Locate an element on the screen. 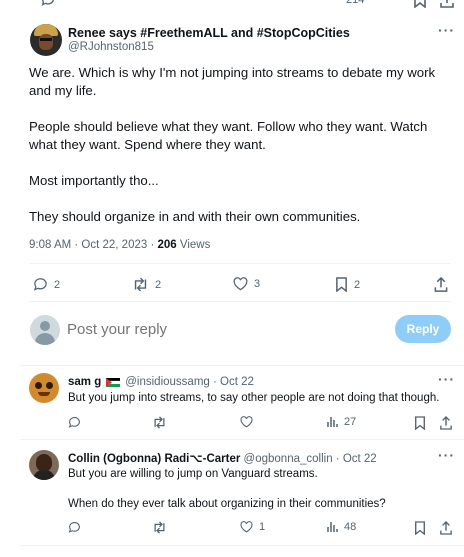  reply-header: sam g @insidioussamg · Oct 22 is located at coordinates (161, 382).